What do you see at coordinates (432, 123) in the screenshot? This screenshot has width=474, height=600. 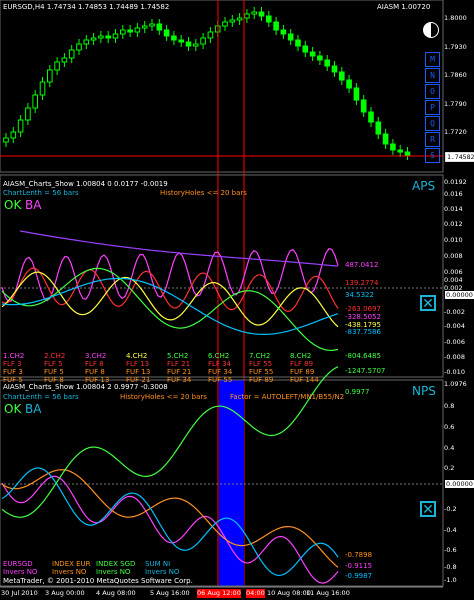 I see `mini-button-5: Q` at bounding box center [432, 123].